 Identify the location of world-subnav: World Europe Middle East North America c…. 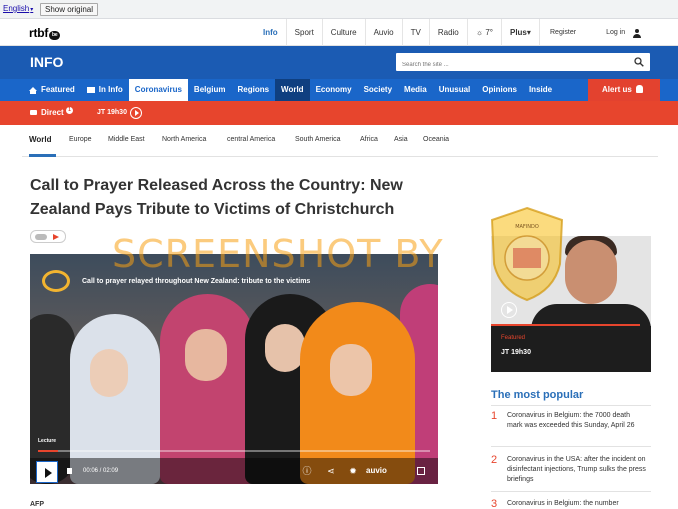
(340, 141).